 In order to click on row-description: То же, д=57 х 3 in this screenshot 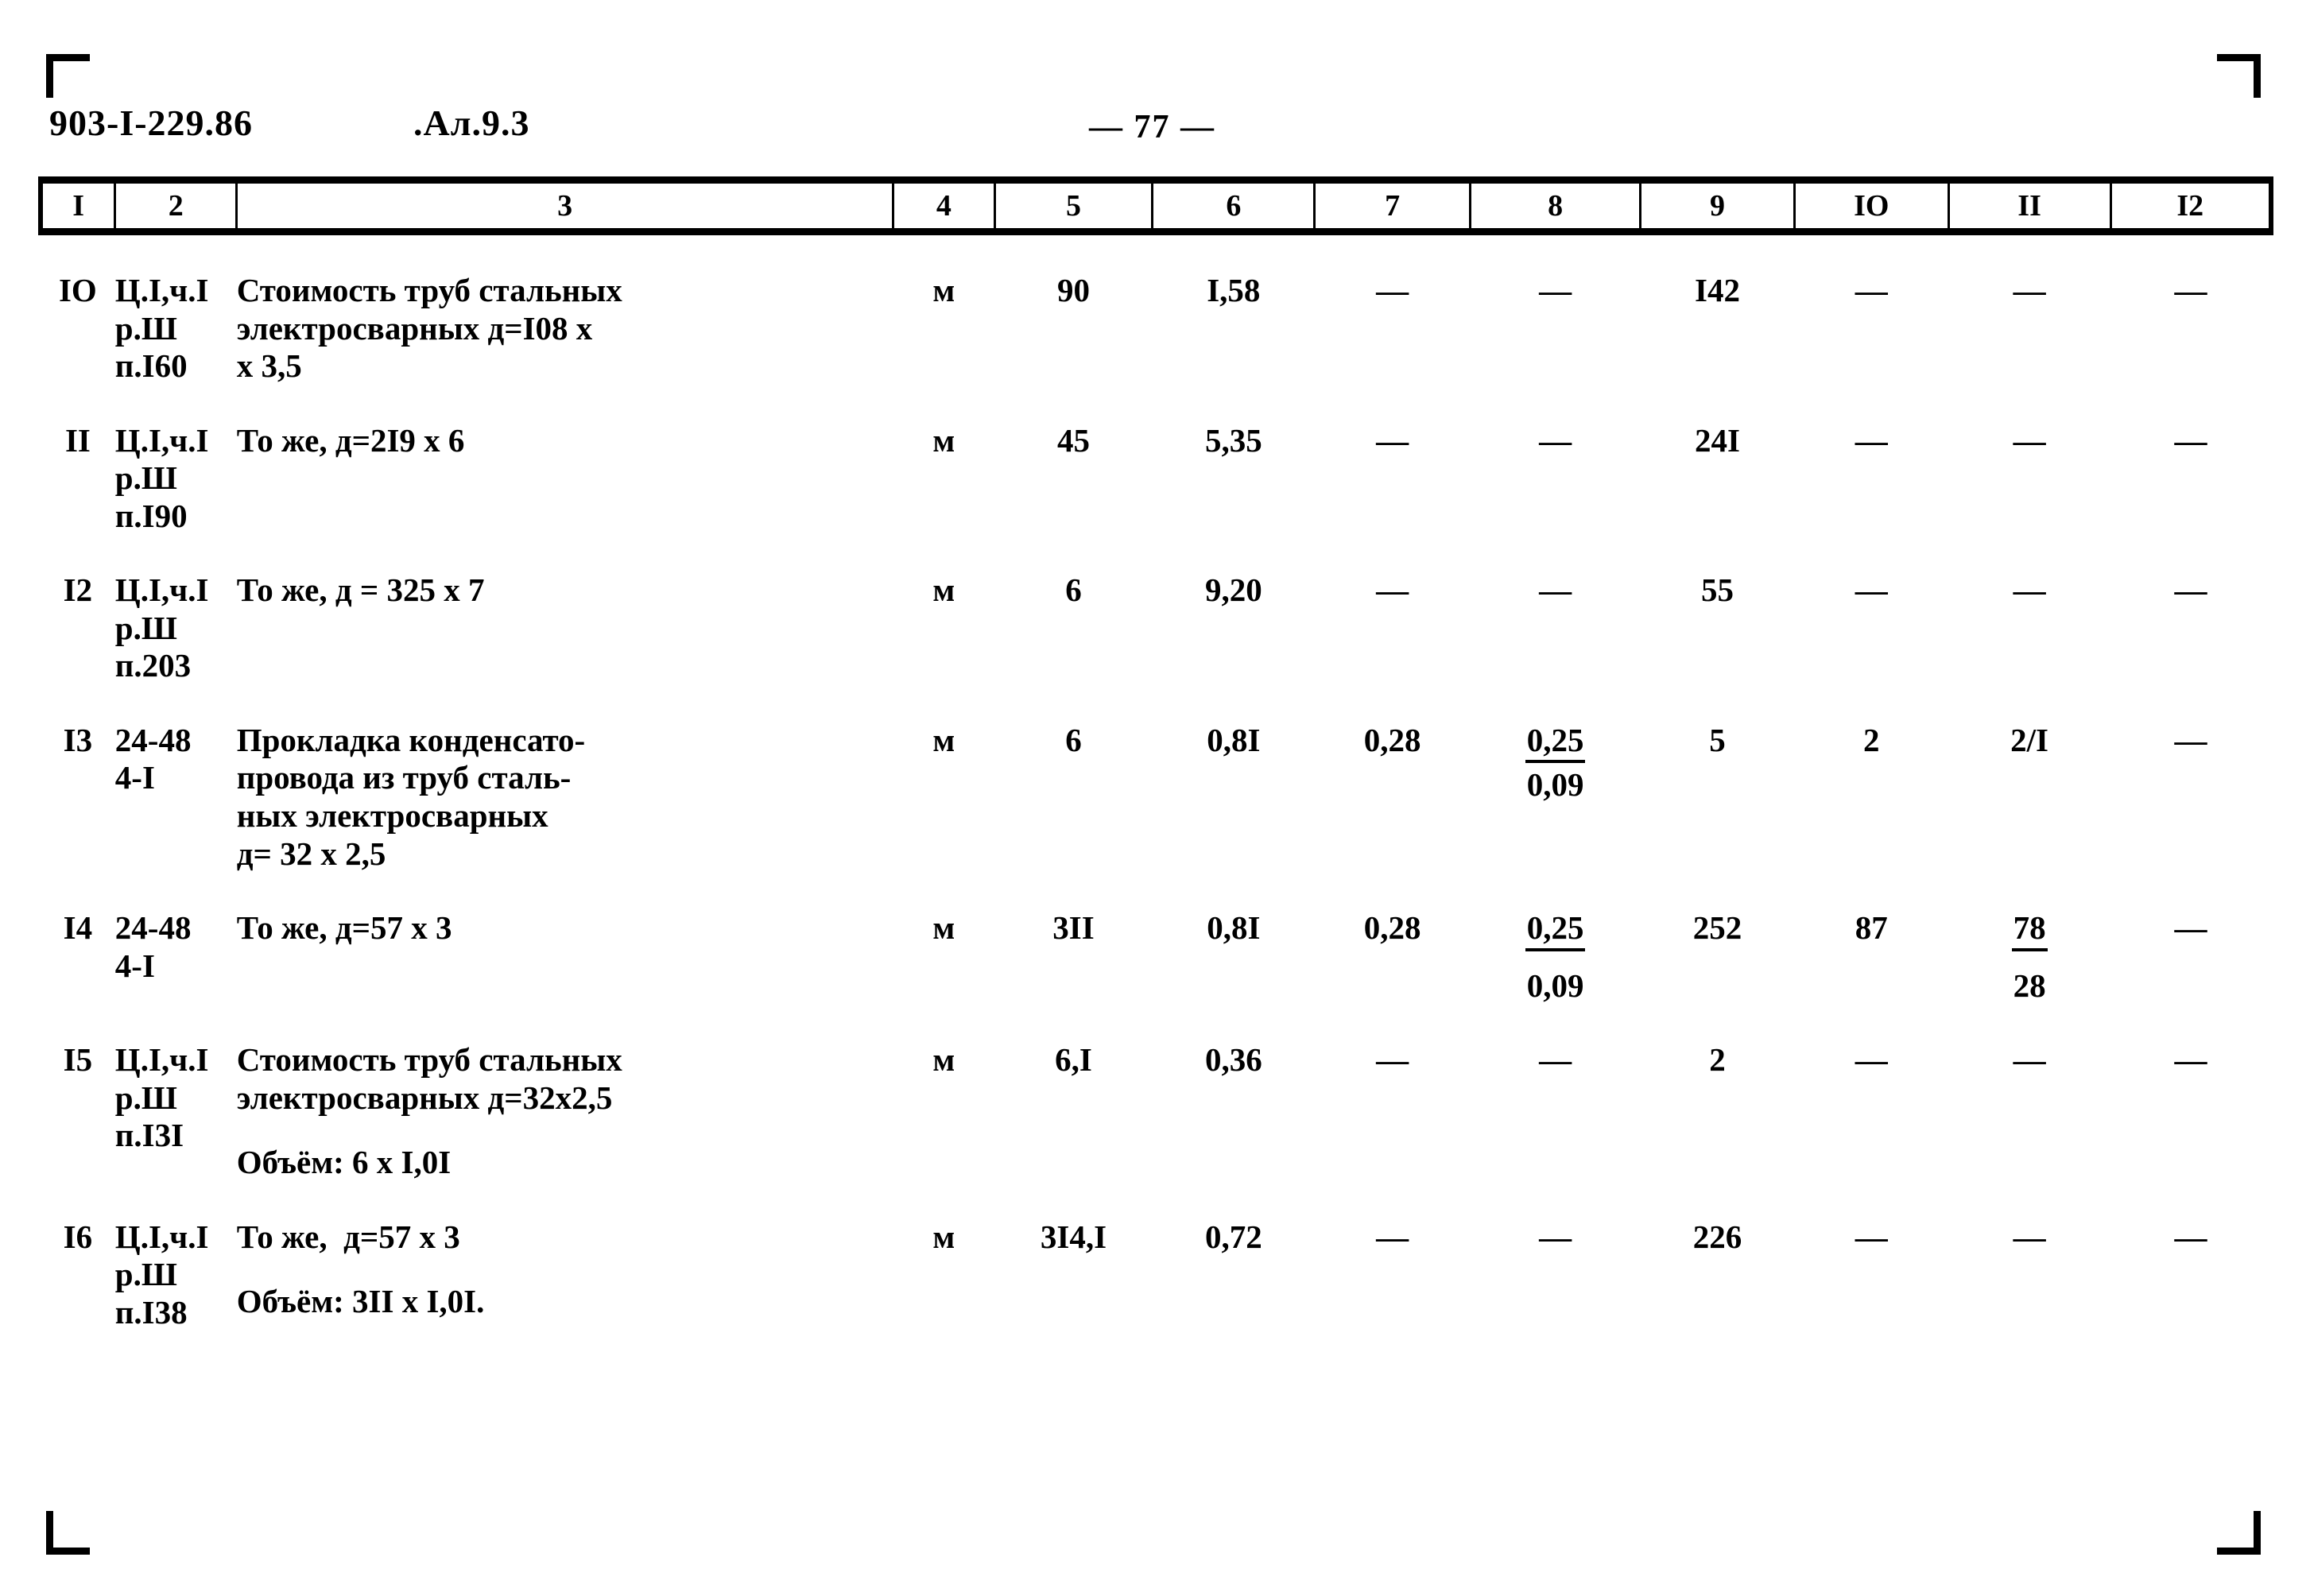, I will do `click(344, 928)`.